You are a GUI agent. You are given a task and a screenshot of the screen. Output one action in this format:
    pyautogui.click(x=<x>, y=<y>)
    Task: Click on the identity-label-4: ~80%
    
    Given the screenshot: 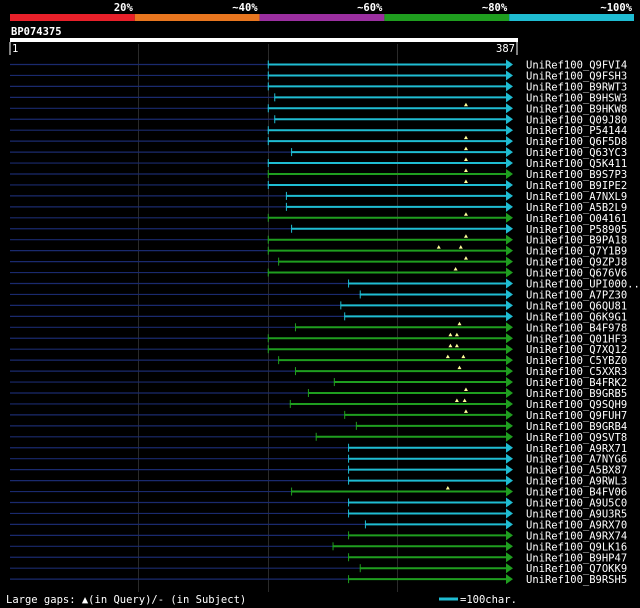 What is the action you would take?
    pyautogui.click(x=495, y=8)
    